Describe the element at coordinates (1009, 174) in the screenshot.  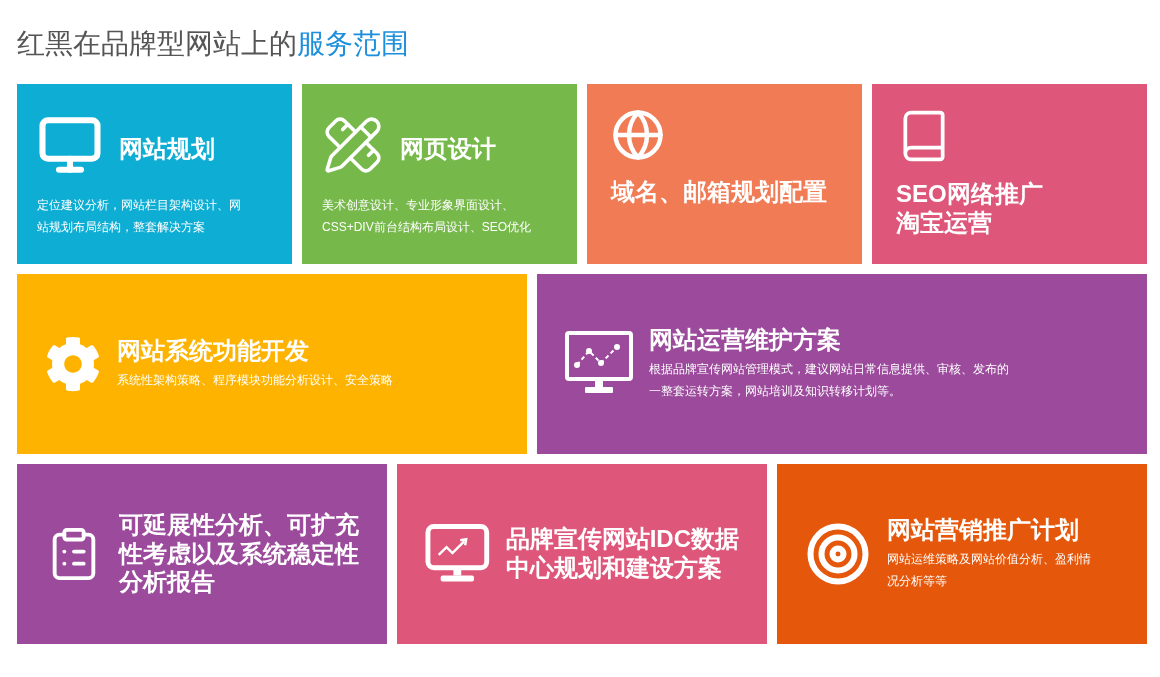
I see `service-tile: SEO网络推广 淘宝运营` at that location.